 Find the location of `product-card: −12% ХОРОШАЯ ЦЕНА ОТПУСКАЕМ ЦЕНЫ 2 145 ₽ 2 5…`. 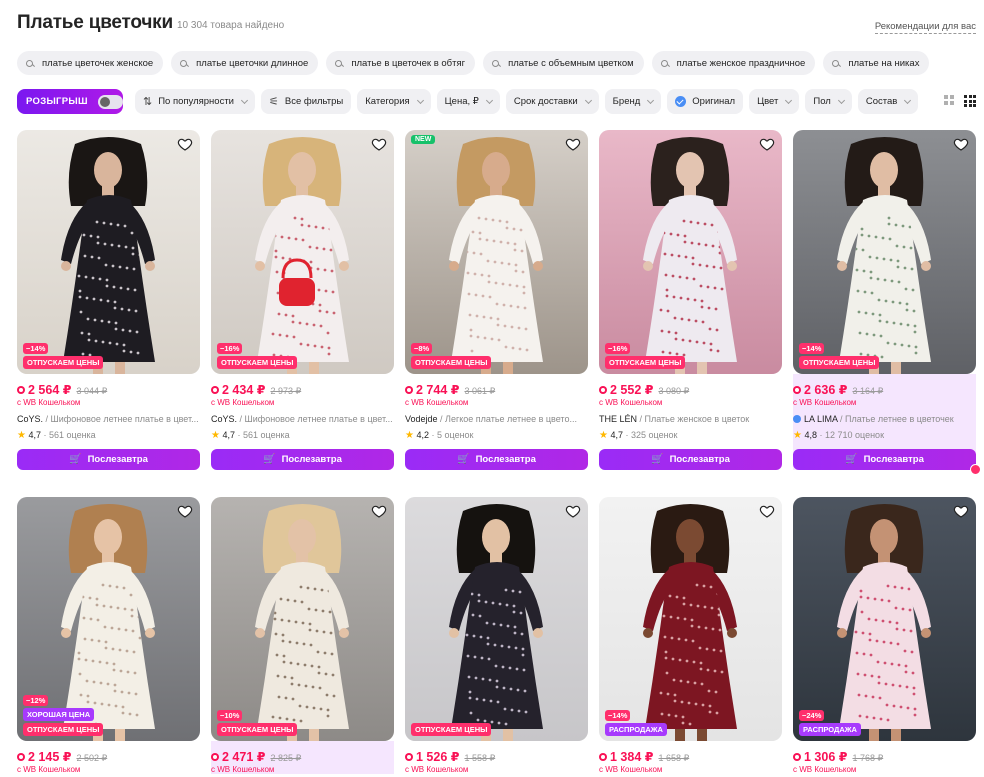

product-card: −12% ХОРОШАЯ ЦЕНА ОТПУСКАЕМ ЦЕНЫ 2 145 ₽ 2 5… is located at coordinates (108, 635).